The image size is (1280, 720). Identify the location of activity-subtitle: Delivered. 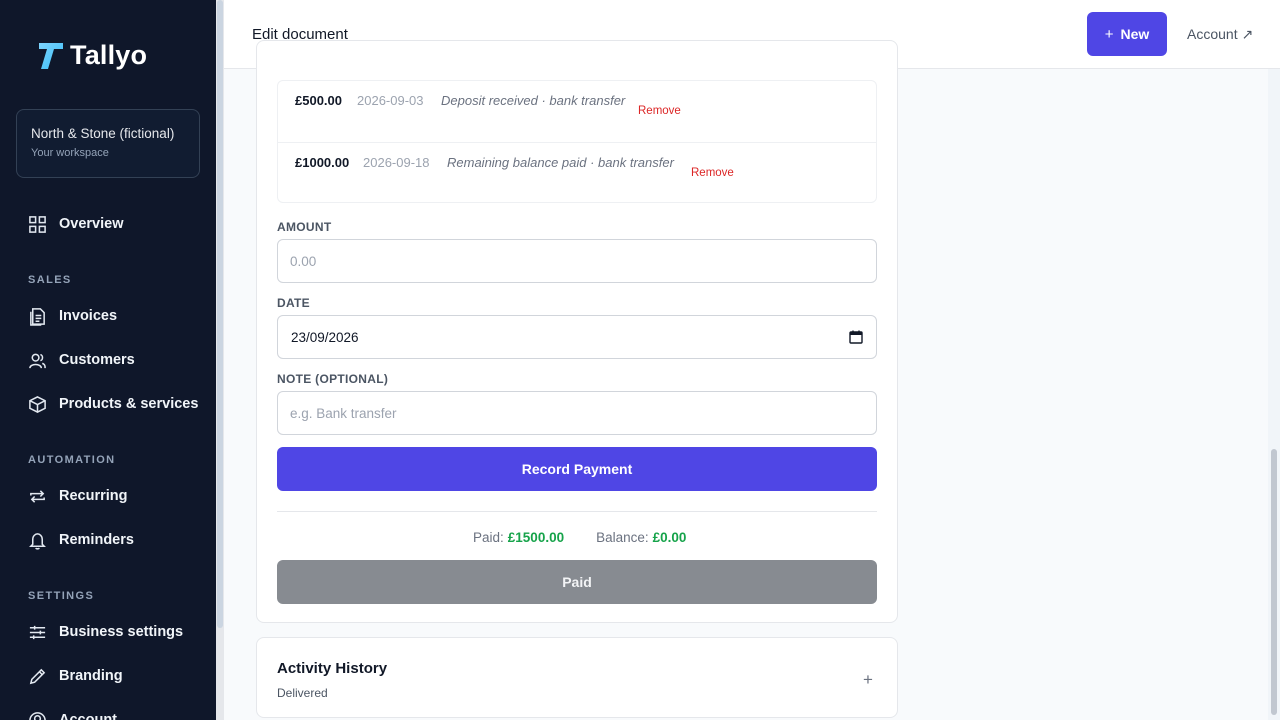
(302, 693).